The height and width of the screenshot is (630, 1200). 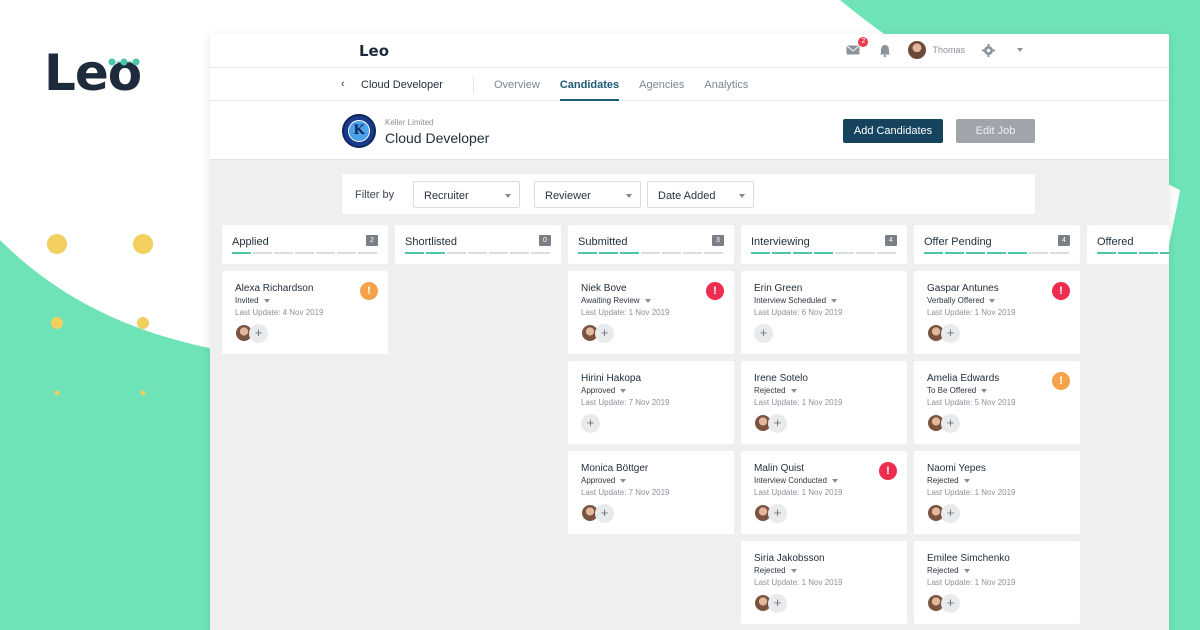 I want to click on candidate-name: Irene Sotelo, so click(x=781, y=378).